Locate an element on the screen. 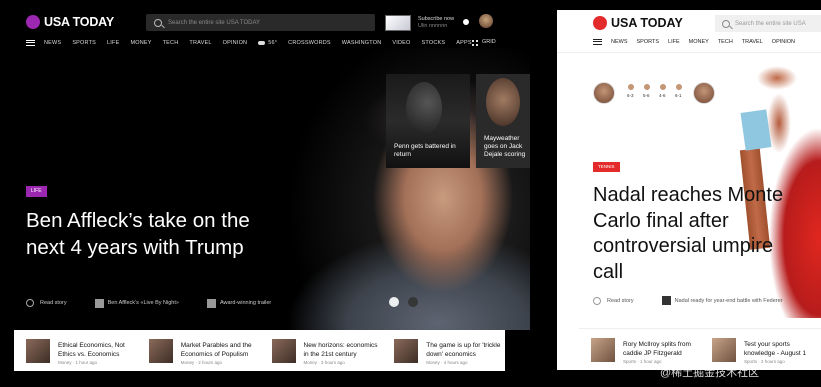  cloud-icon is located at coordinates (262, 42).